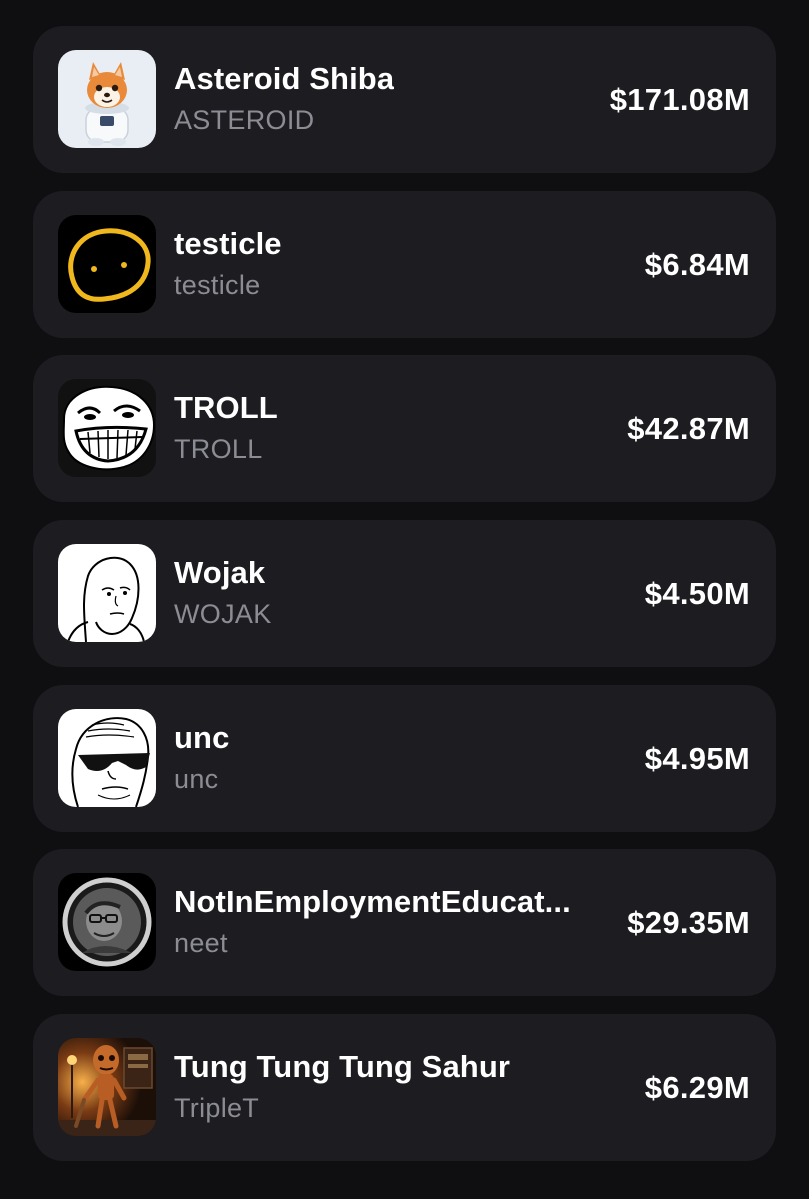 The width and height of the screenshot is (809, 1199). What do you see at coordinates (107, 758) in the screenshot?
I see `sunglasses-face-icon` at bounding box center [107, 758].